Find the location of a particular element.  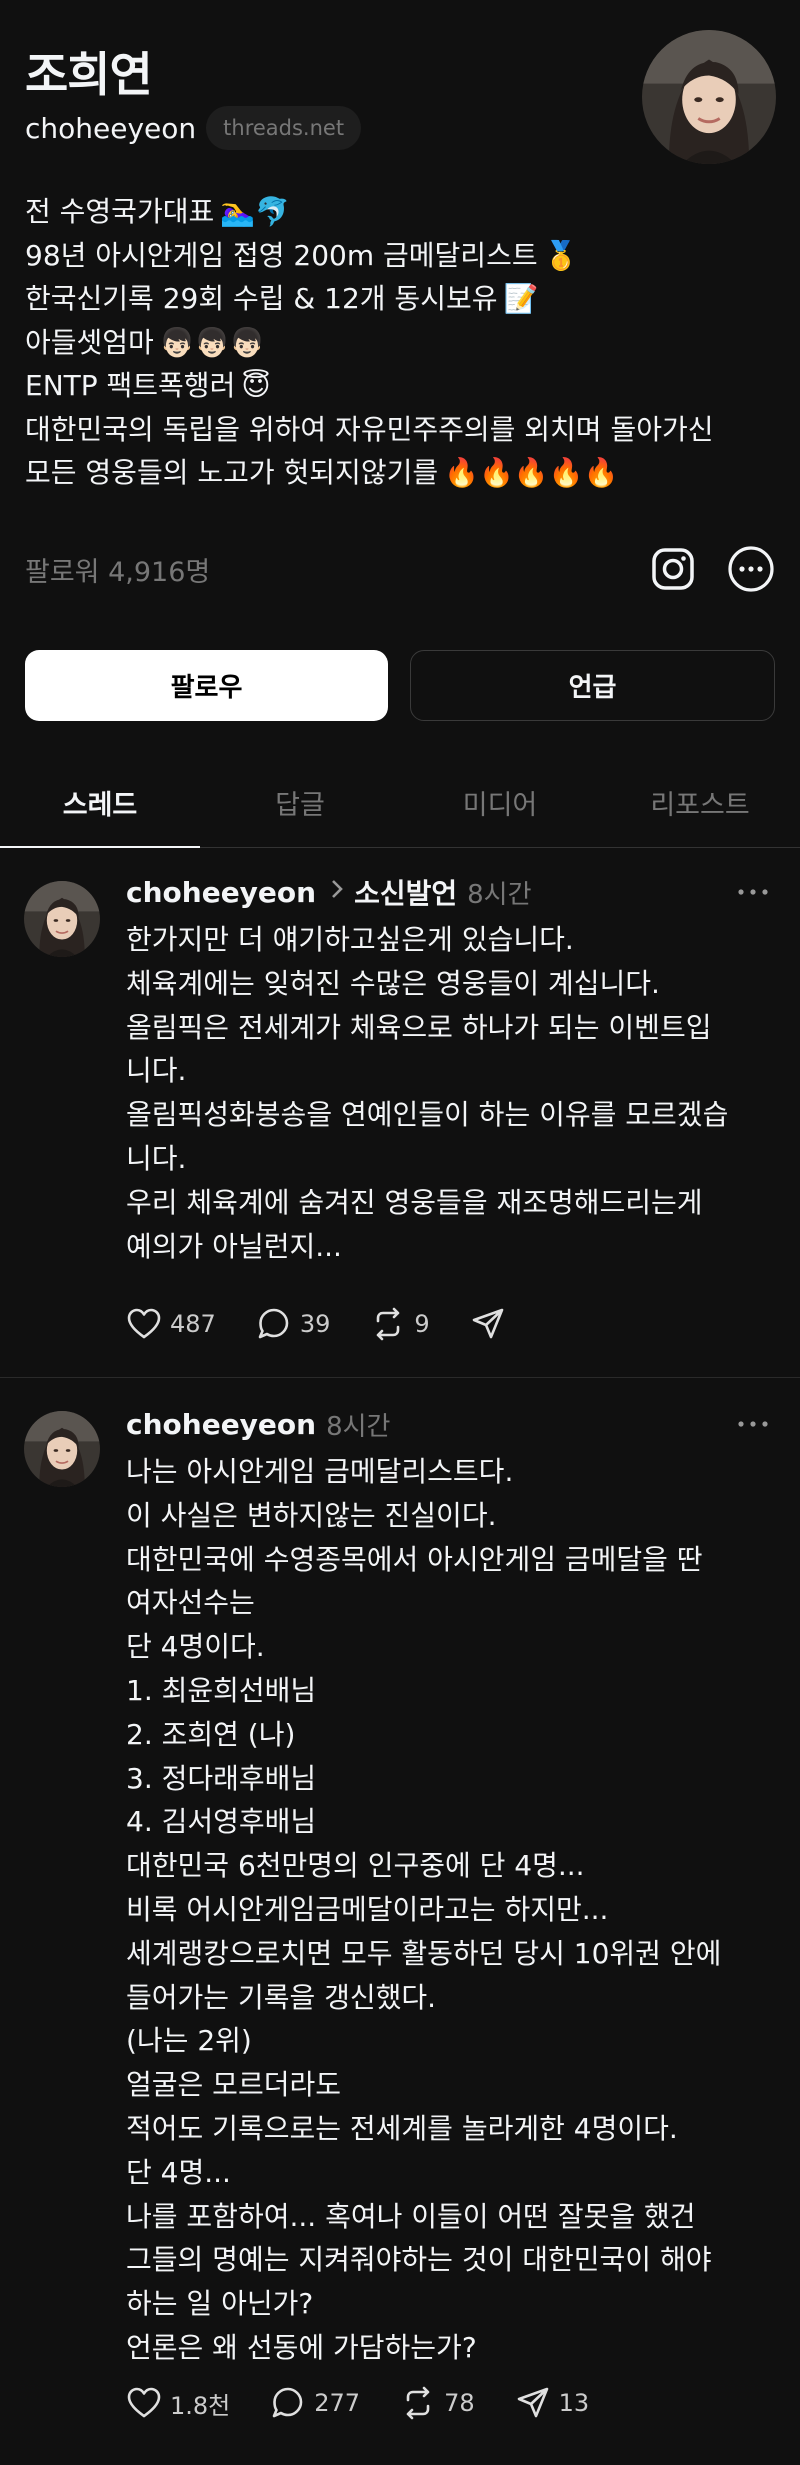

bio-emoji: 📝 is located at coordinates (521, 298).